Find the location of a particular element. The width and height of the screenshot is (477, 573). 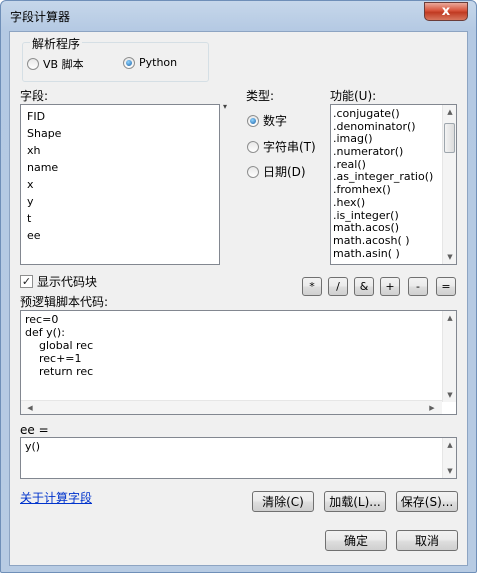

type-date-radio: 日期(D) is located at coordinates (276, 171).